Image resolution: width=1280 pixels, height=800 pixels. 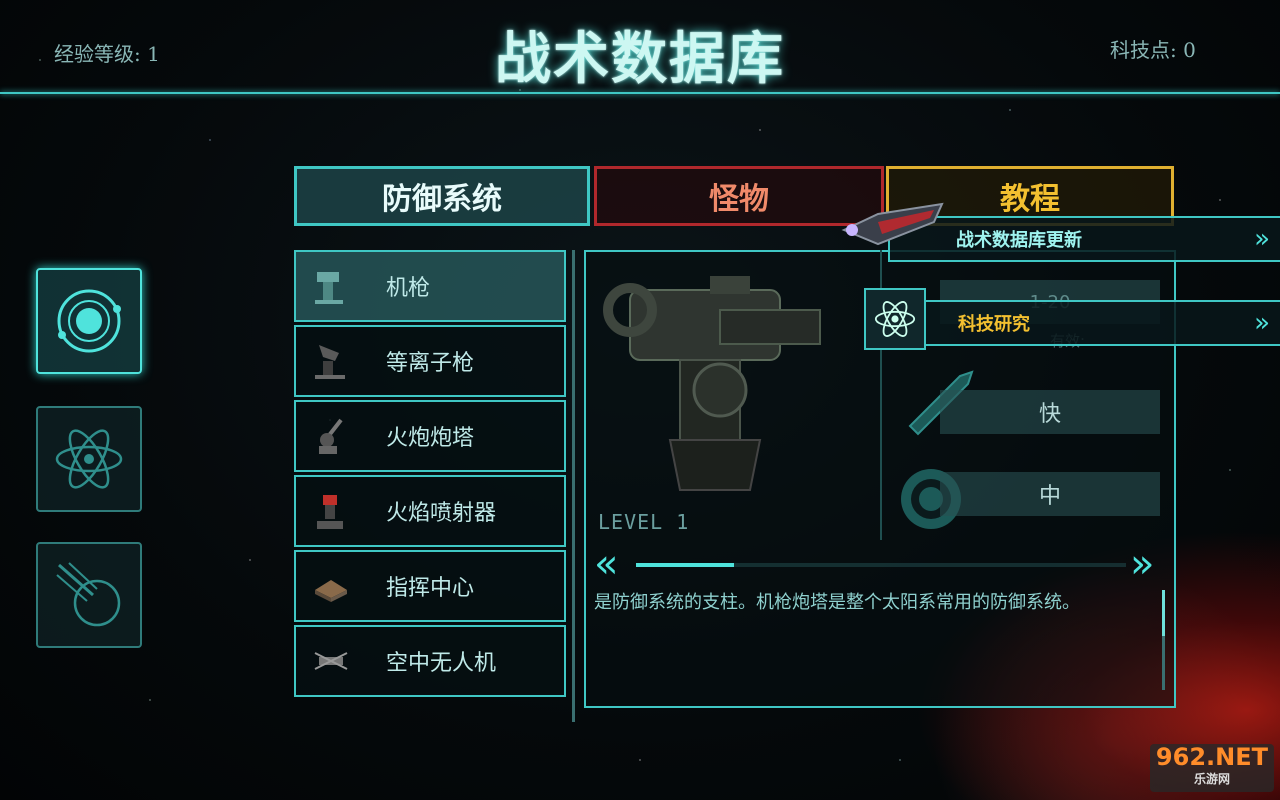 What do you see at coordinates (892, 224) in the screenshot?
I see `spaceship-icon` at bounding box center [892, 224].